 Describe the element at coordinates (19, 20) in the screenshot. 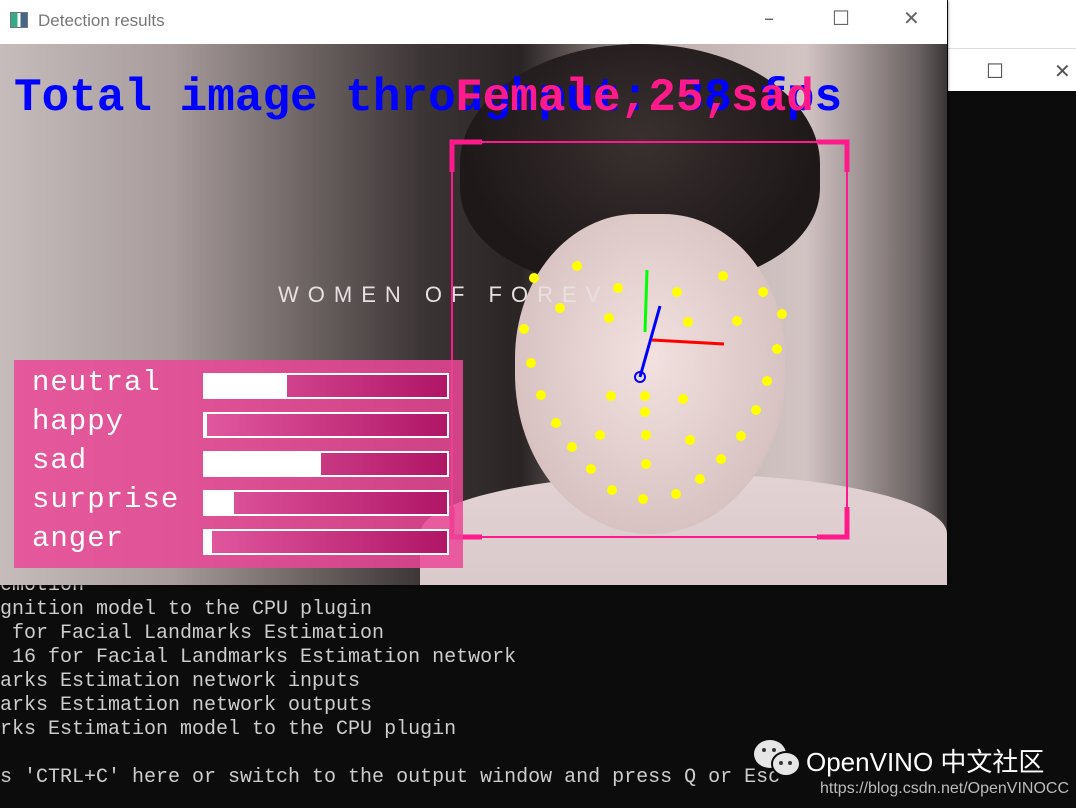

I see `app-icon` at that location.